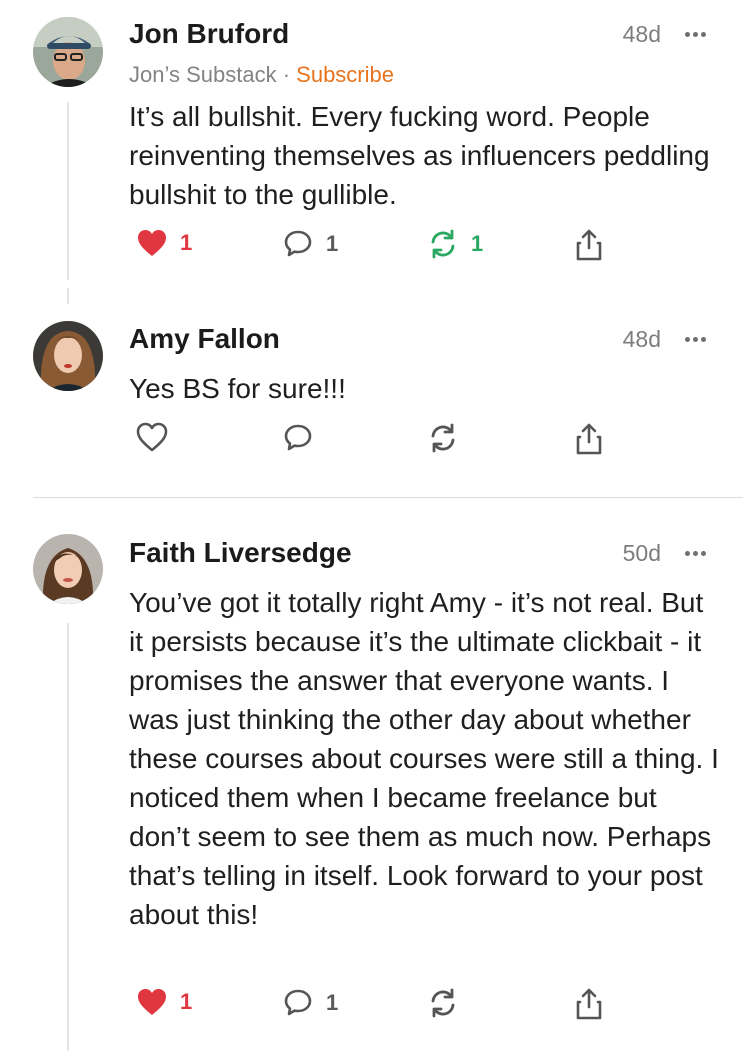  Describe the element at coordinates (371, 442) in the screenshot. I see `comment-actions` at that location.